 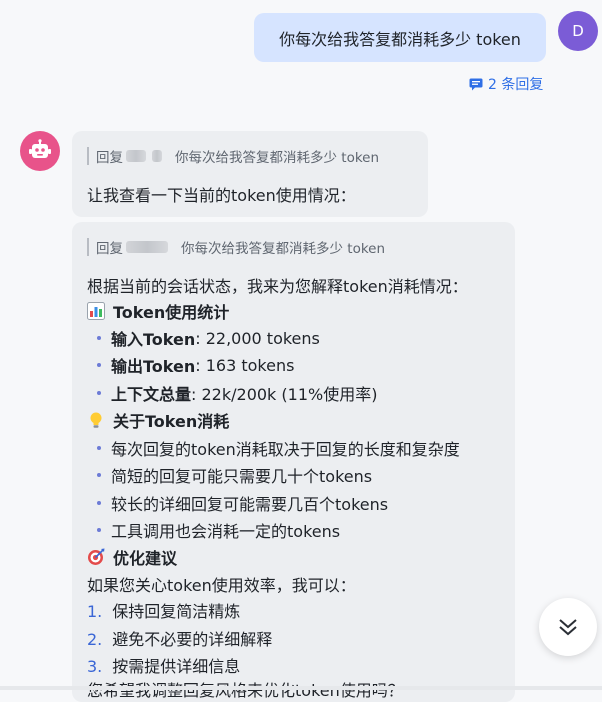 What do you see at coordinates (257, 338) in the screenshot?
I see `stat-value: : 22,000 tokens` at bounding box center [257, 338].